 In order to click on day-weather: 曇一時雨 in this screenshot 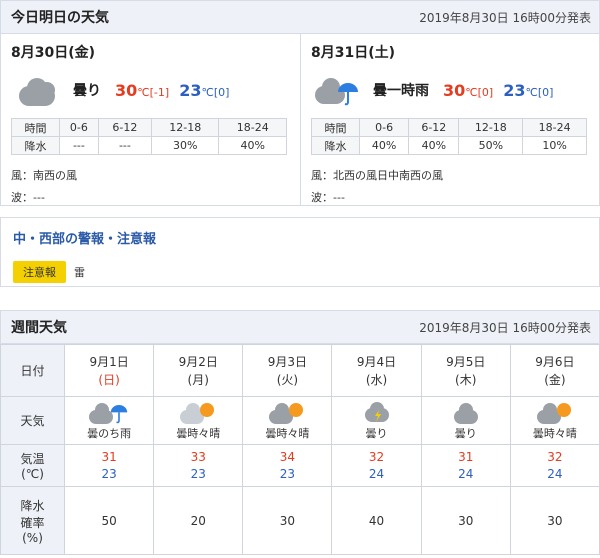, I will do `click(401, 91)`.